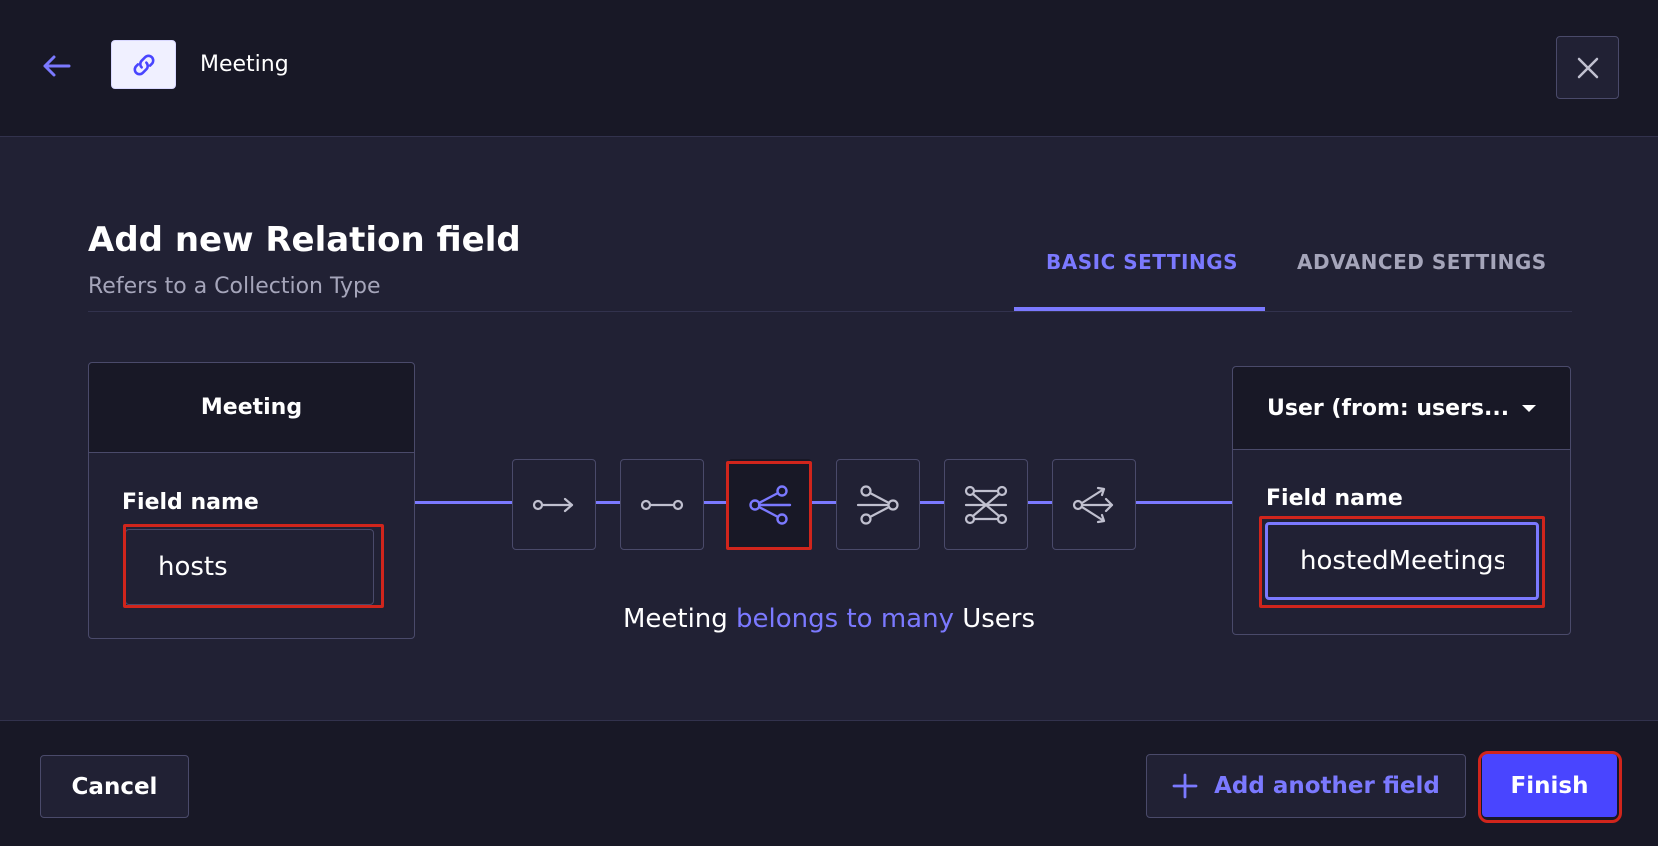  Describe the element at coordinates (249, 567) in the screenshot. I see `source-field-name-input` at that location.